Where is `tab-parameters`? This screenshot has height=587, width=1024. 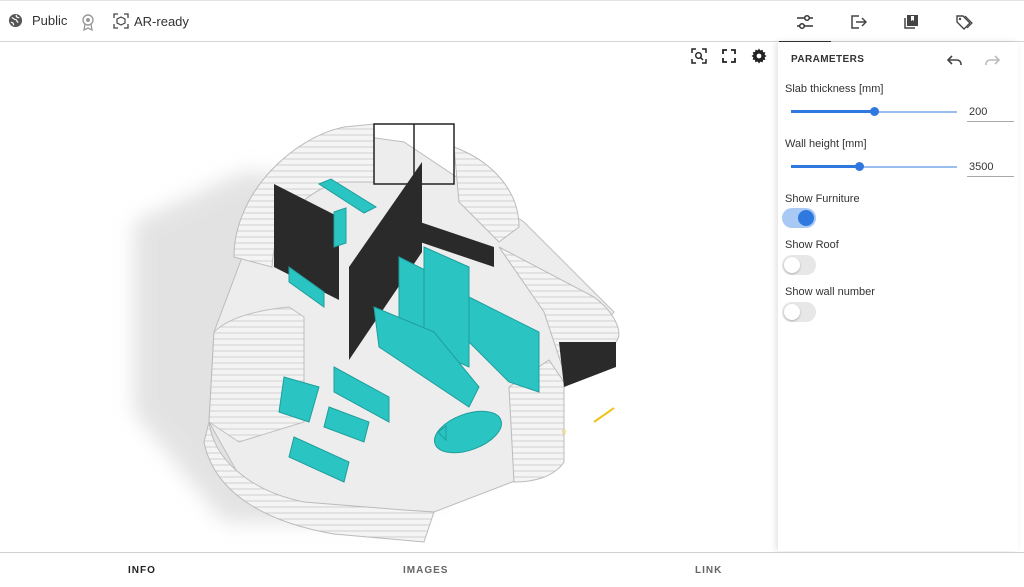 tab-parameters is located at coordinates (805, 22).